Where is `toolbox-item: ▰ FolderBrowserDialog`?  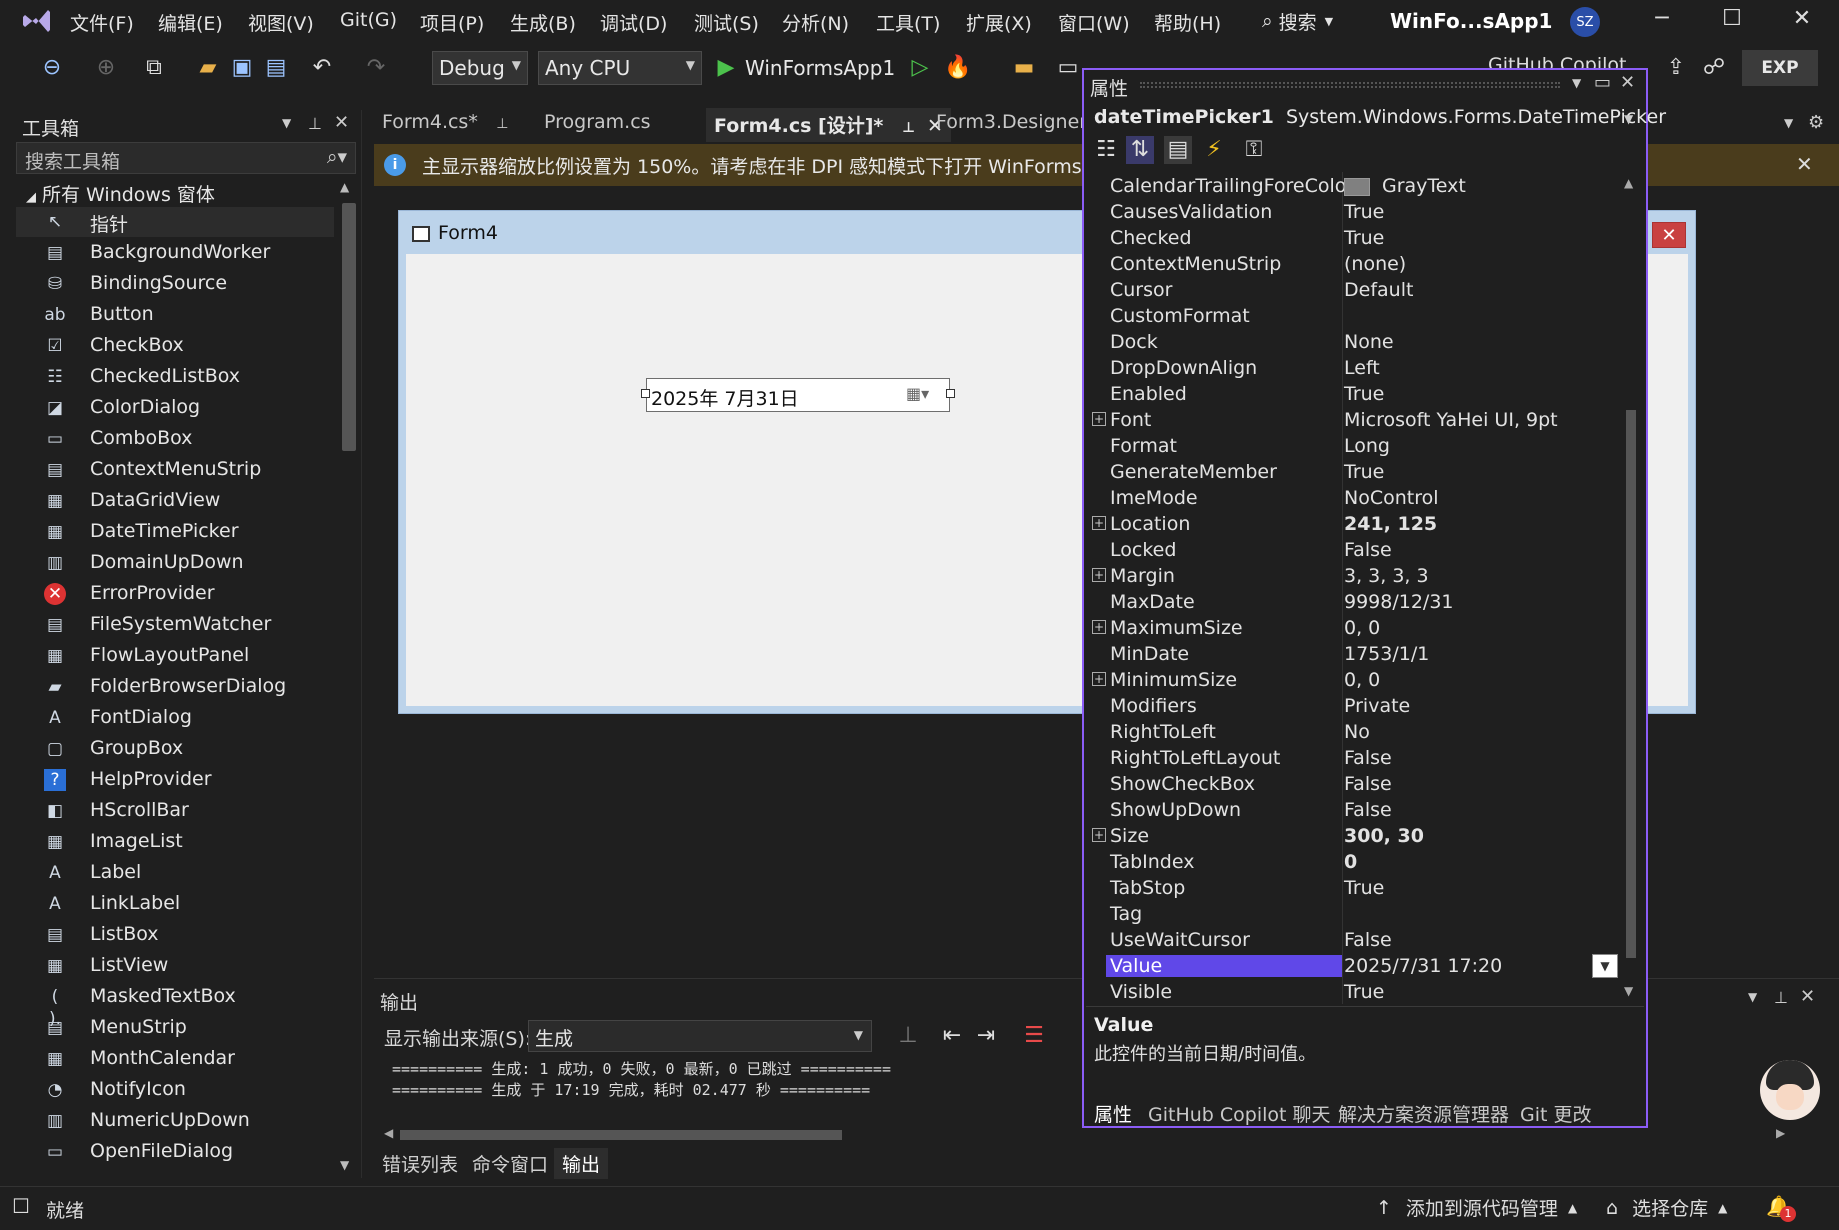
toolbox-item: ▰ FolderBrowserDialog is located at coordinates (175, 687).